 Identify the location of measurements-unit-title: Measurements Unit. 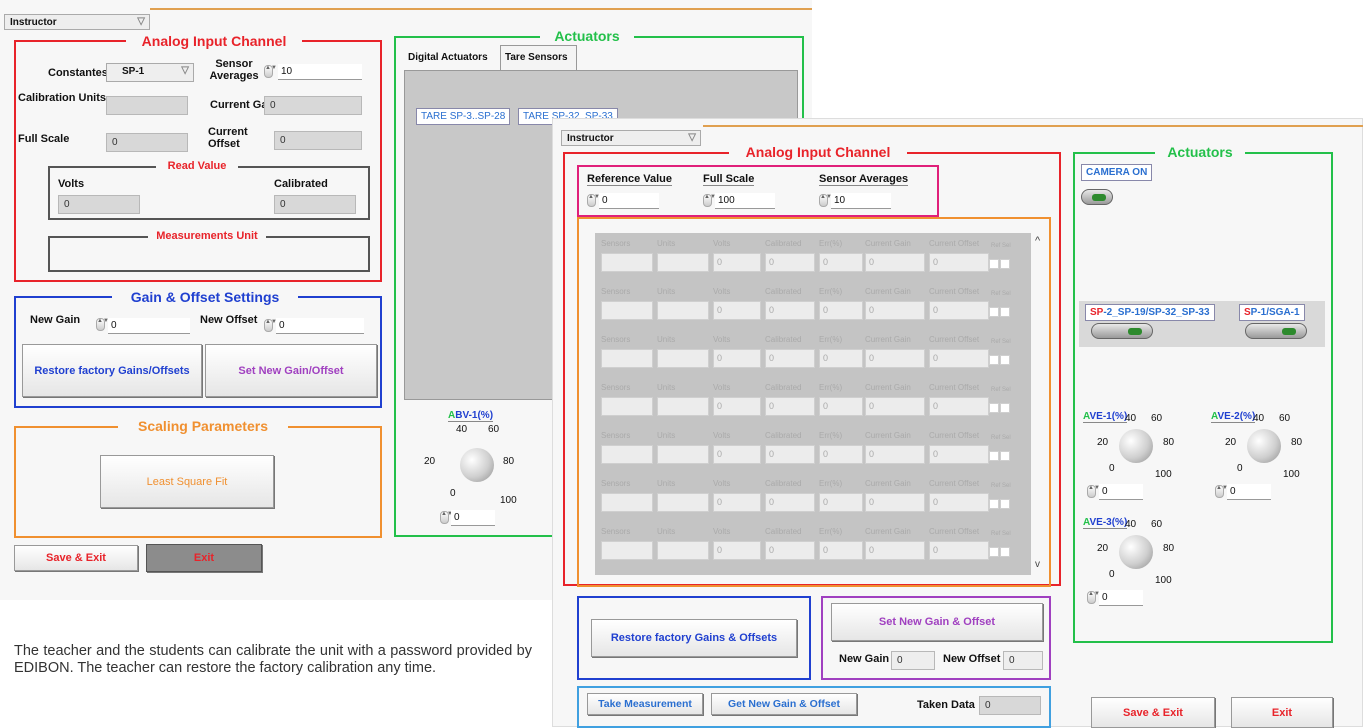
(207, 236).